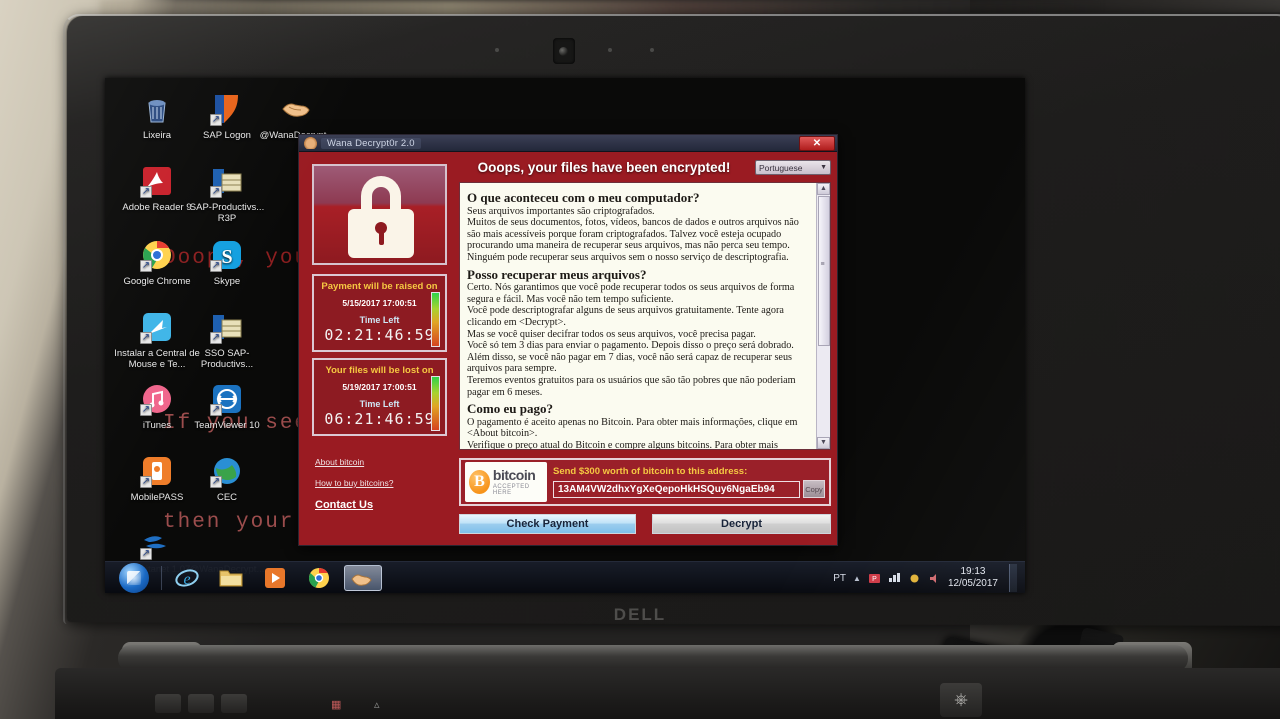 This screenshot has height=719, width=1280. What do you see at coordinates (227, 213) in the screenshot?
I see `desktop-icon-label: SAP-Productivs... R3P` at bounding box center [227, 213].